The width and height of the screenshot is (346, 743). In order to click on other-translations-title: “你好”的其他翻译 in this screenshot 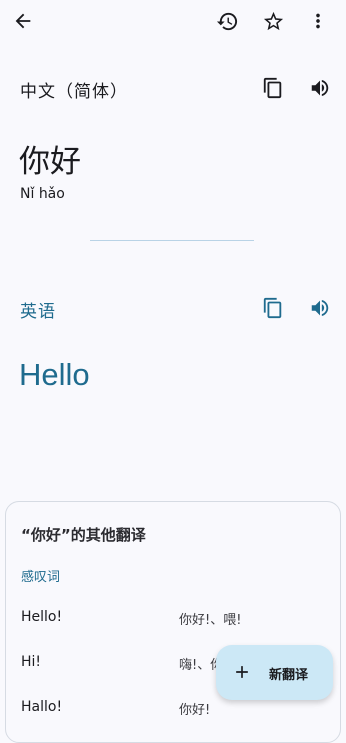, I will do `click(83, 535)`.